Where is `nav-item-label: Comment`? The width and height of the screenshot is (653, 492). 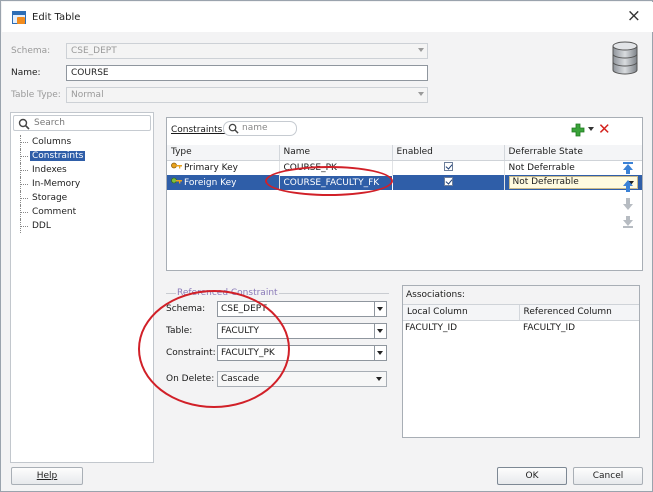
nav-item-label: Comment is located at coordinates (54, 212).